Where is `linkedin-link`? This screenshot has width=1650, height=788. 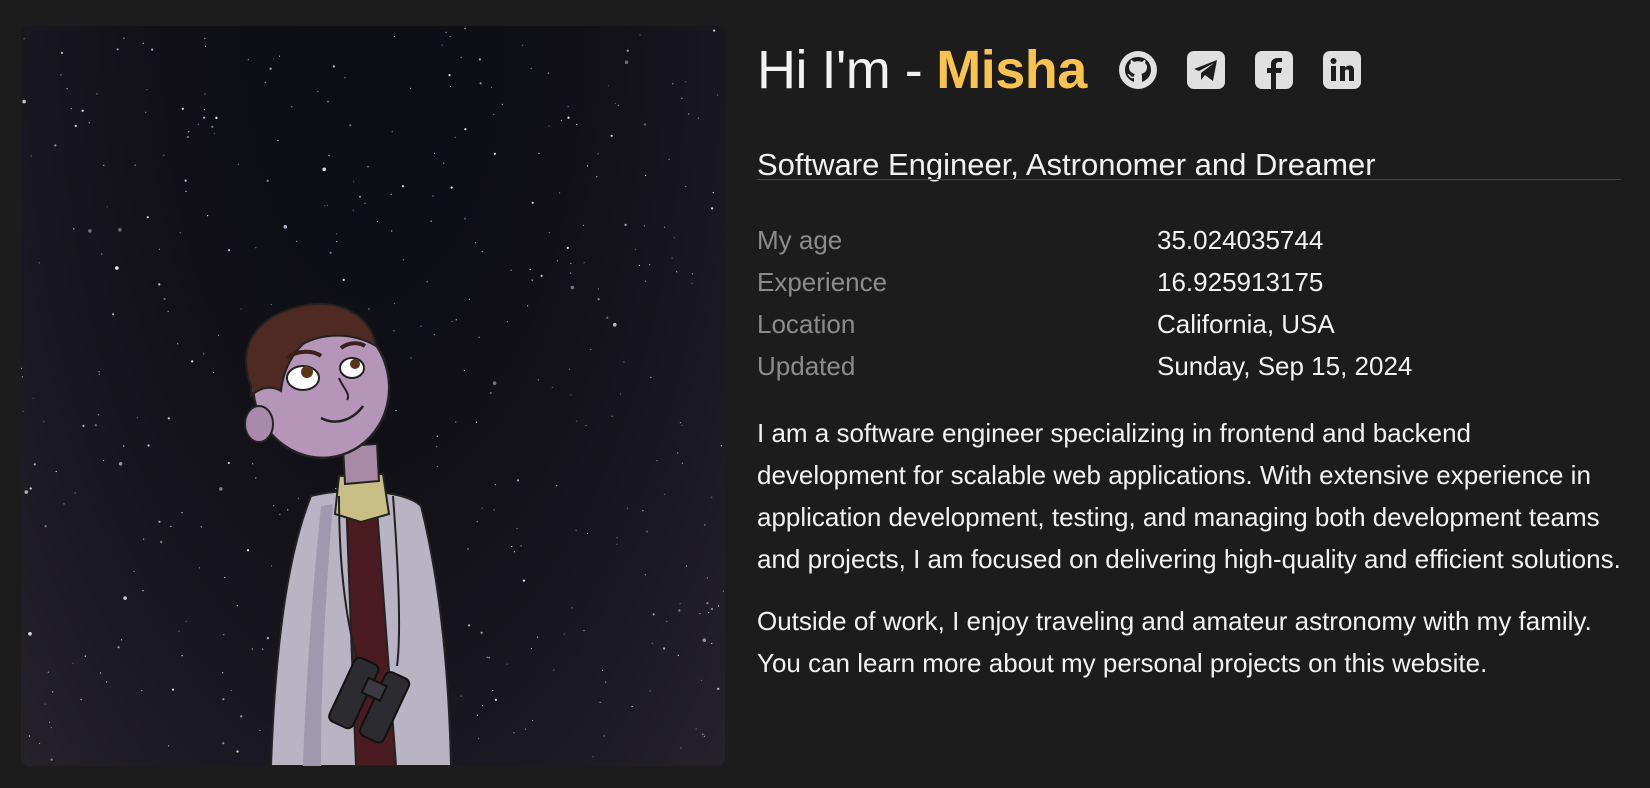
linkedin-link is located at coordinates (1342, 70).